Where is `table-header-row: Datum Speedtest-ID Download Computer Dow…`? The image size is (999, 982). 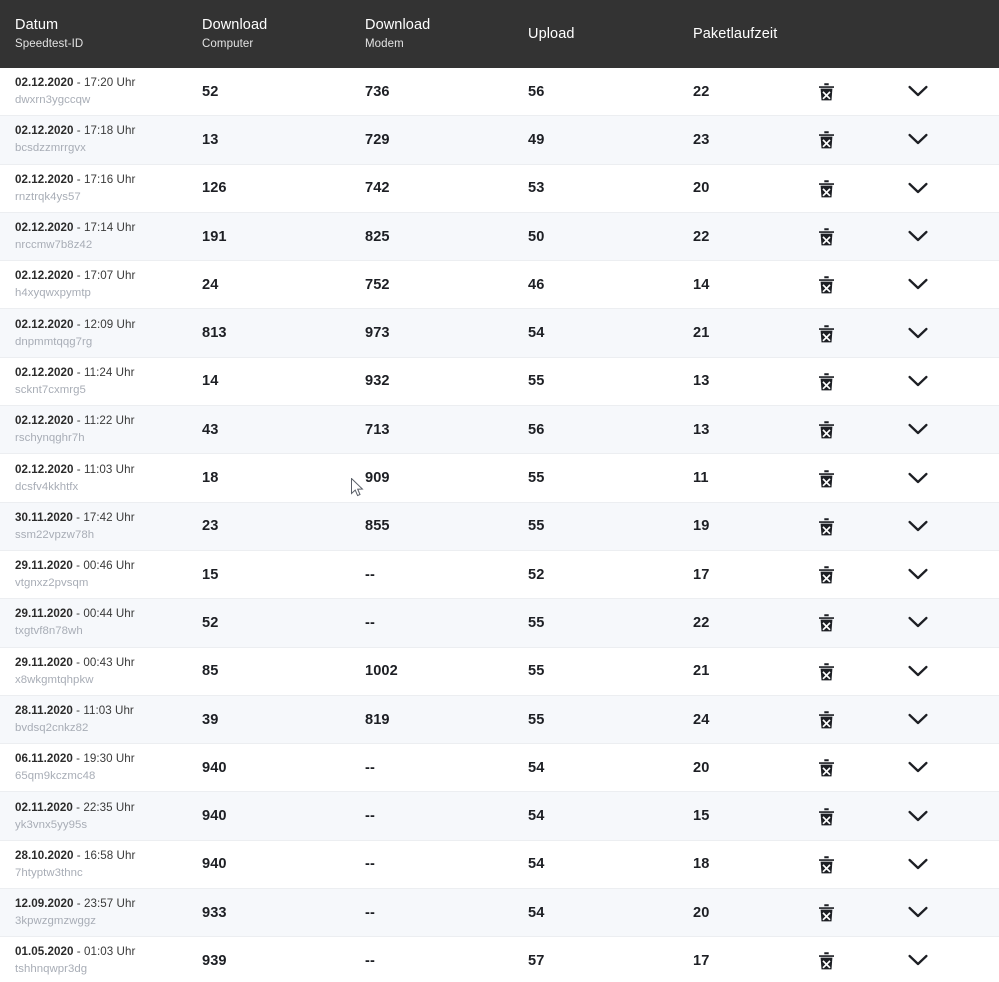
table-header-row: Datum Speedtest-ID Download Computer Dow… is located at coordinates (499, 34).